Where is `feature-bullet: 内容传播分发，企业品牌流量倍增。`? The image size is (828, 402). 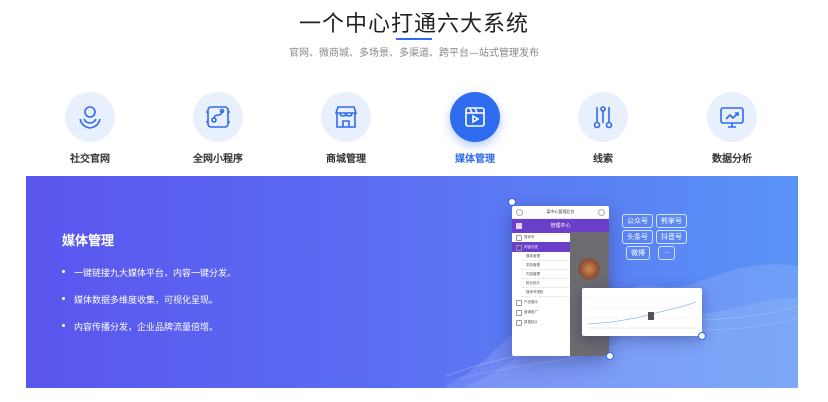 feature-bullet: 内容传播分发，企业品牌流量倍增。 is located at coordinates (149, 326).